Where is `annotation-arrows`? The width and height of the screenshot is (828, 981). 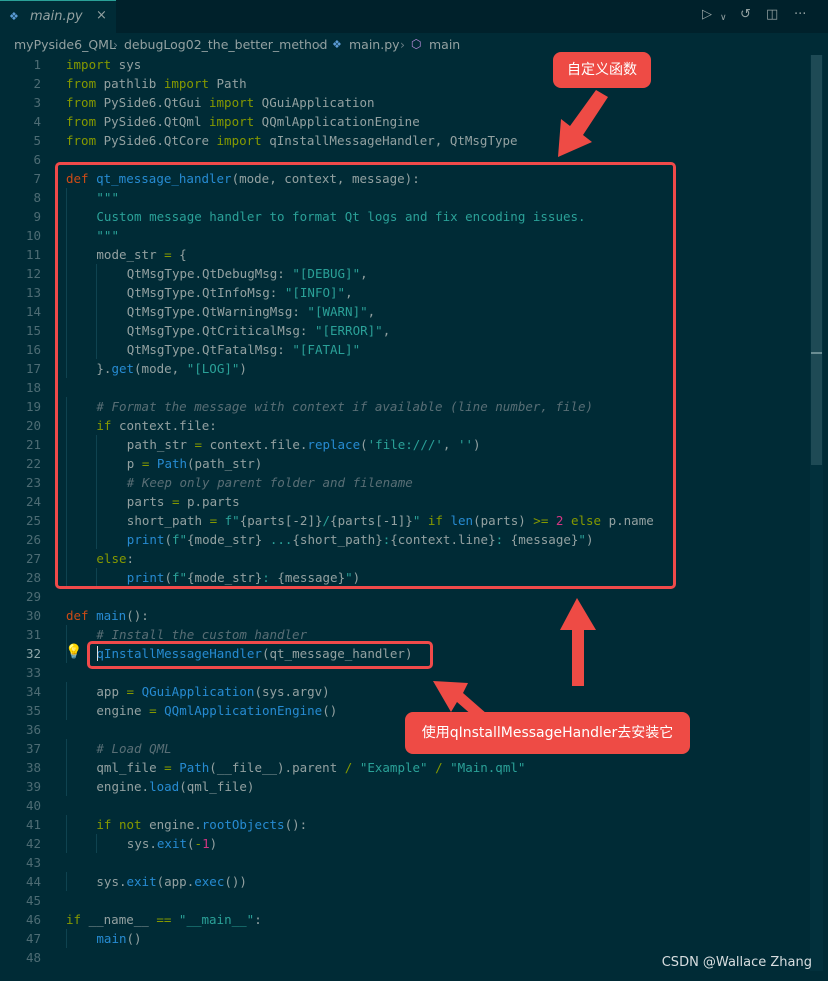 annotation-arrows is located at coordinates (520, 406).